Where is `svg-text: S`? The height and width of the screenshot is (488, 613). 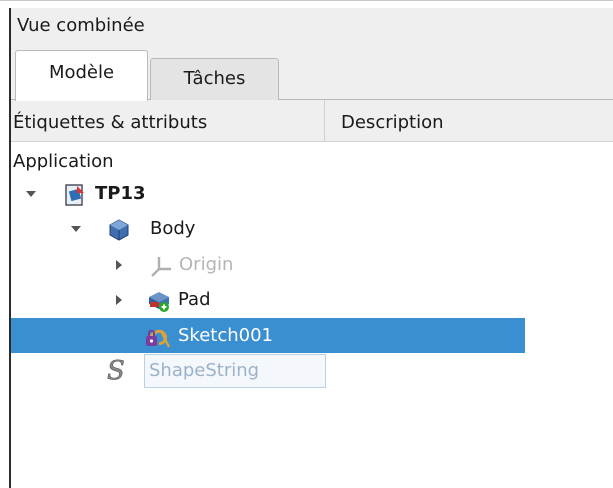
svg-text: S is located at coordinates (116, 370).